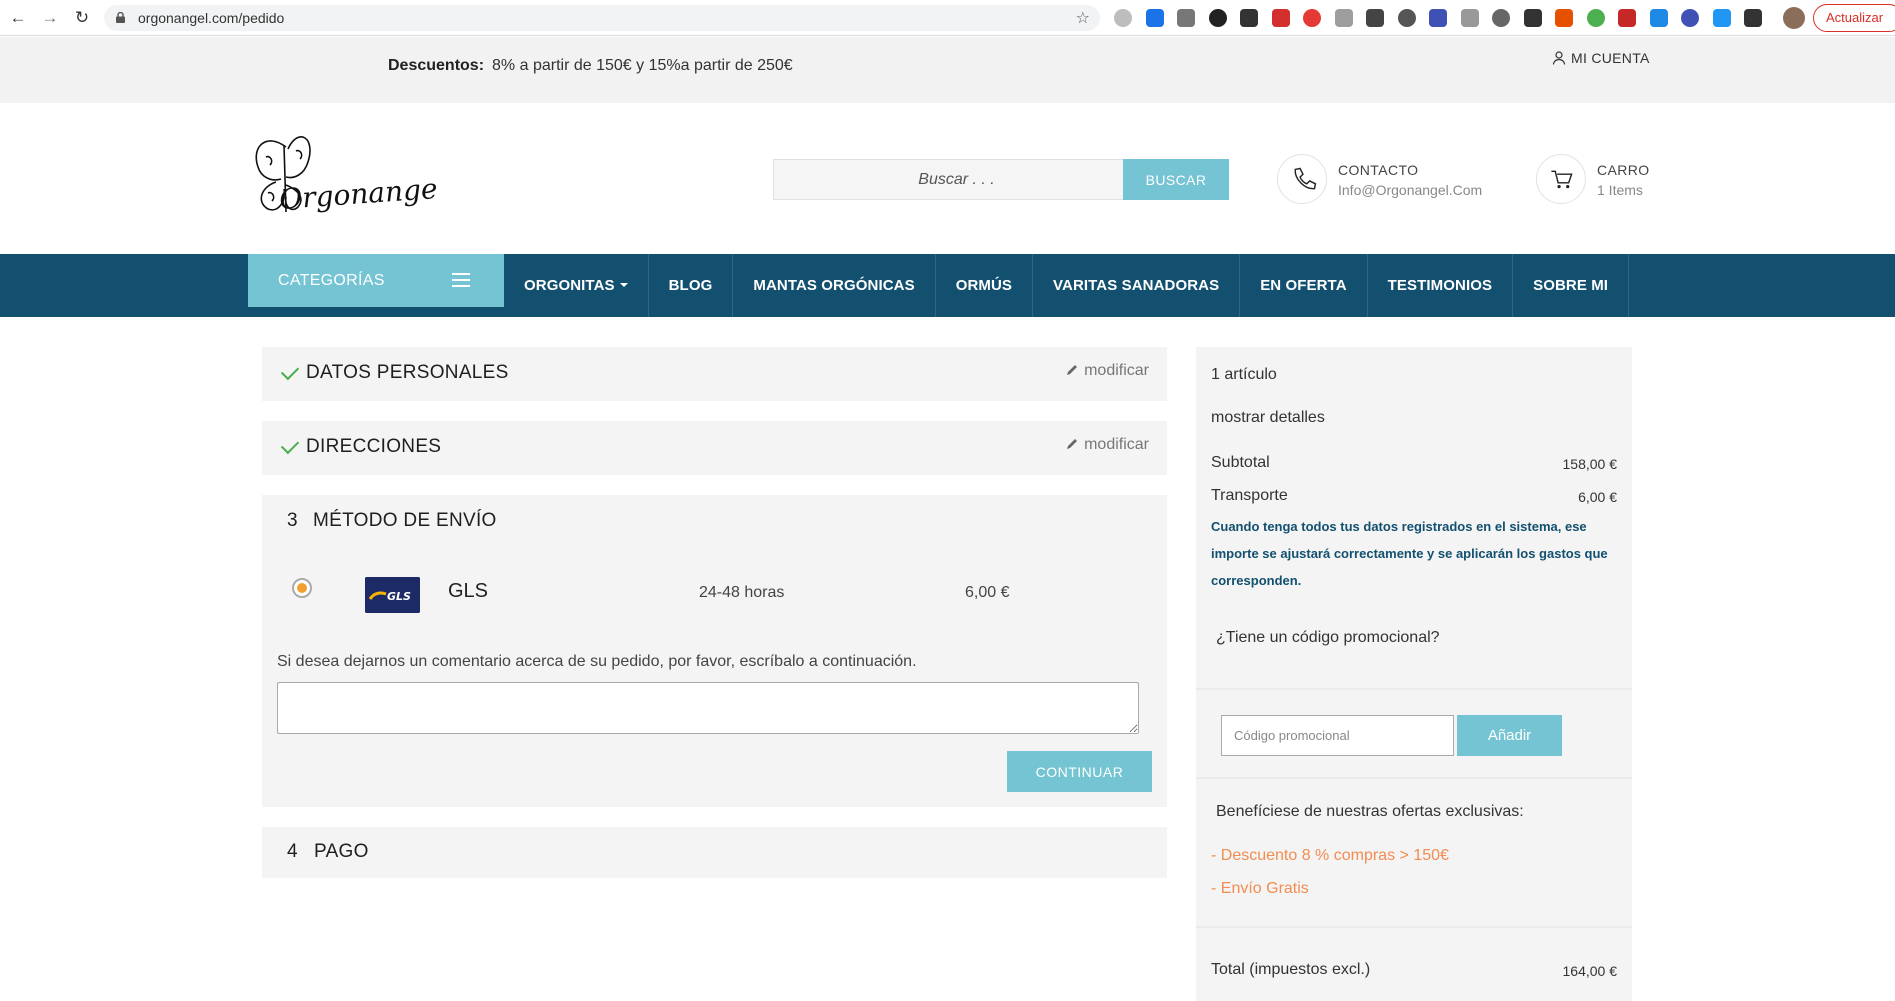 This screenshot has width=1895, height=1001. I want to click on shipping-radio-gls, so click(302, 588).